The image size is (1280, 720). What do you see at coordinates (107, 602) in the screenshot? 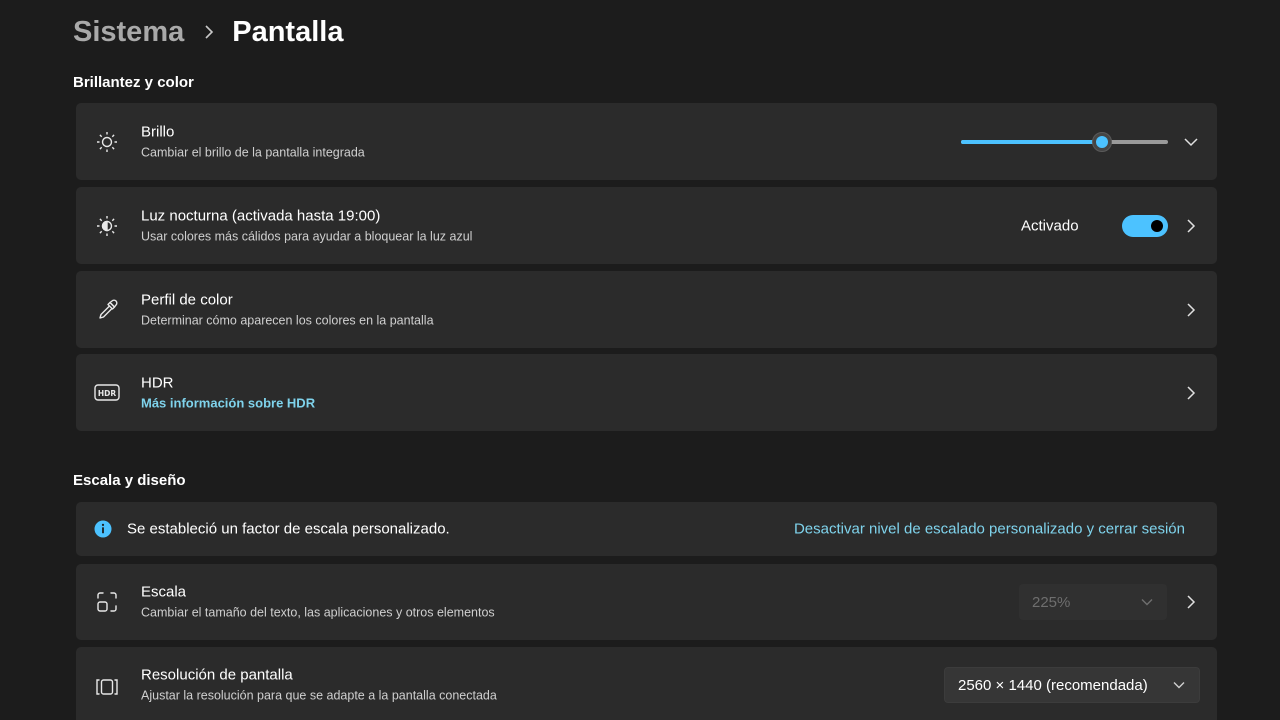
I see `scale-icon` at bounding box center [107, 602].